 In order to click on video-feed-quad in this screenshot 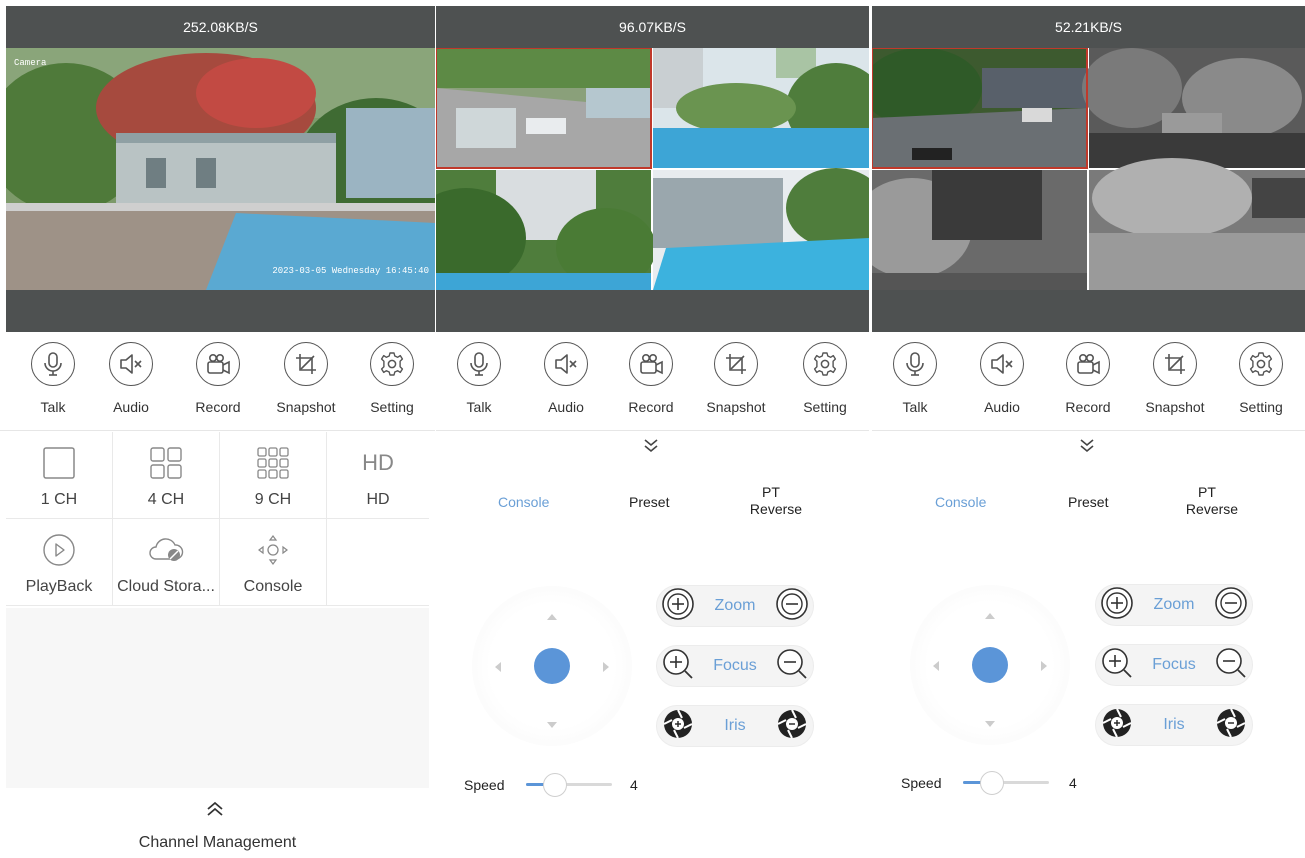, I will do `click(652, 169)`.